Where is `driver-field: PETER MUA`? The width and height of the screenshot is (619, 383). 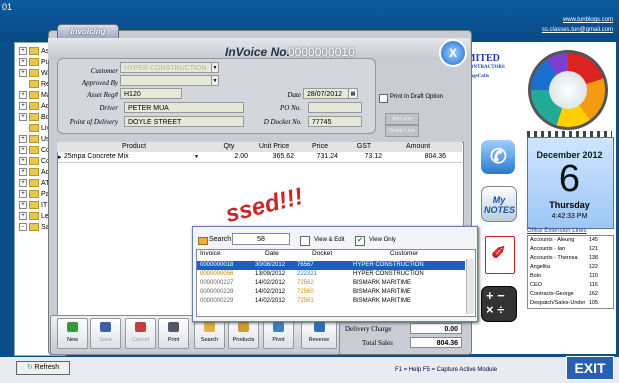 driver-field: PETER MUA is located at coordinates (184, 107).